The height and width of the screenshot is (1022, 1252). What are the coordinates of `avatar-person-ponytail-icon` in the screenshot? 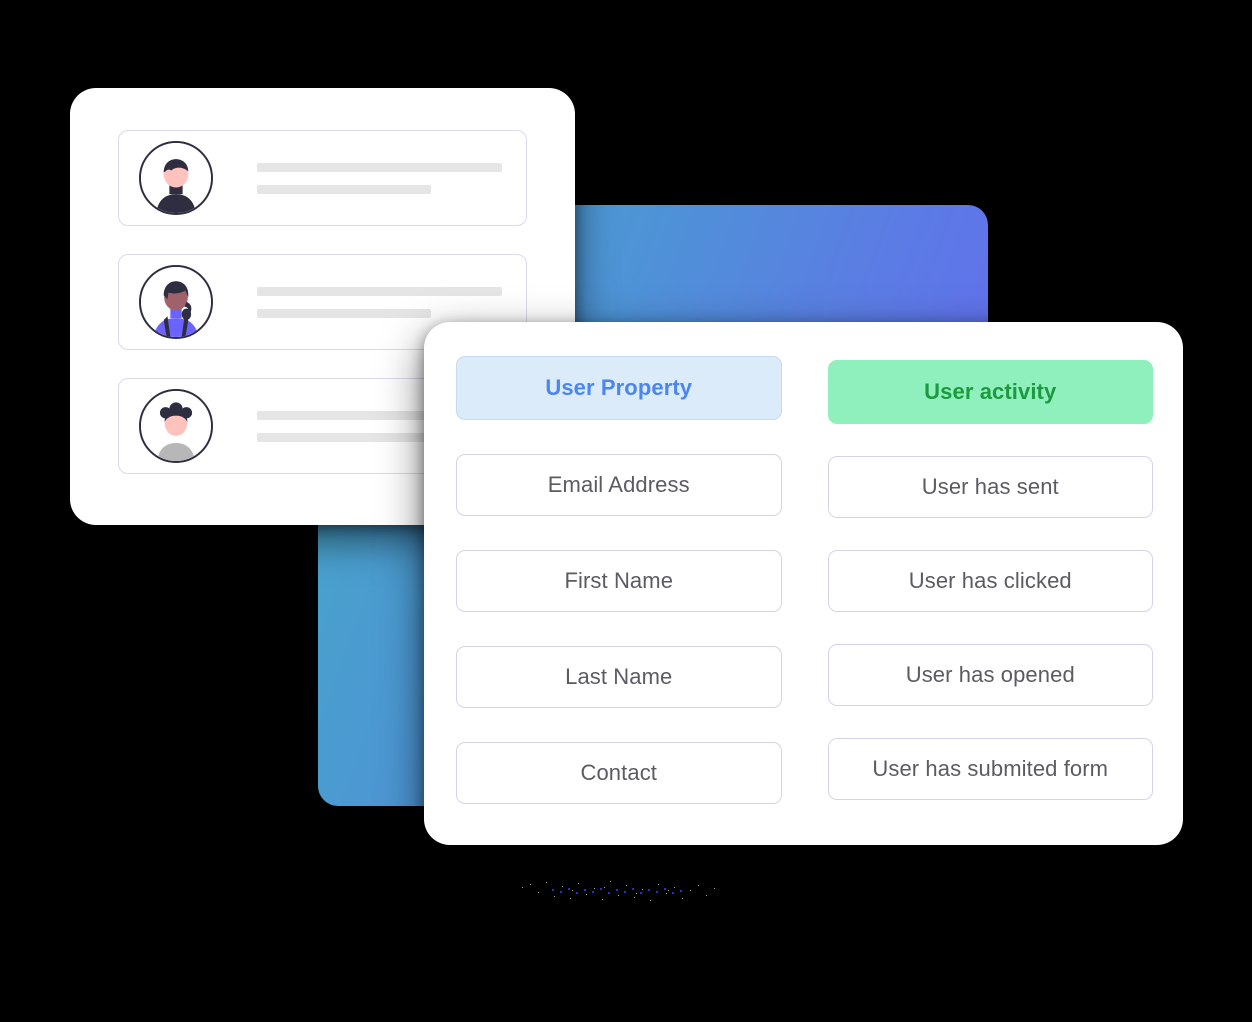 It's located at (176, 302).